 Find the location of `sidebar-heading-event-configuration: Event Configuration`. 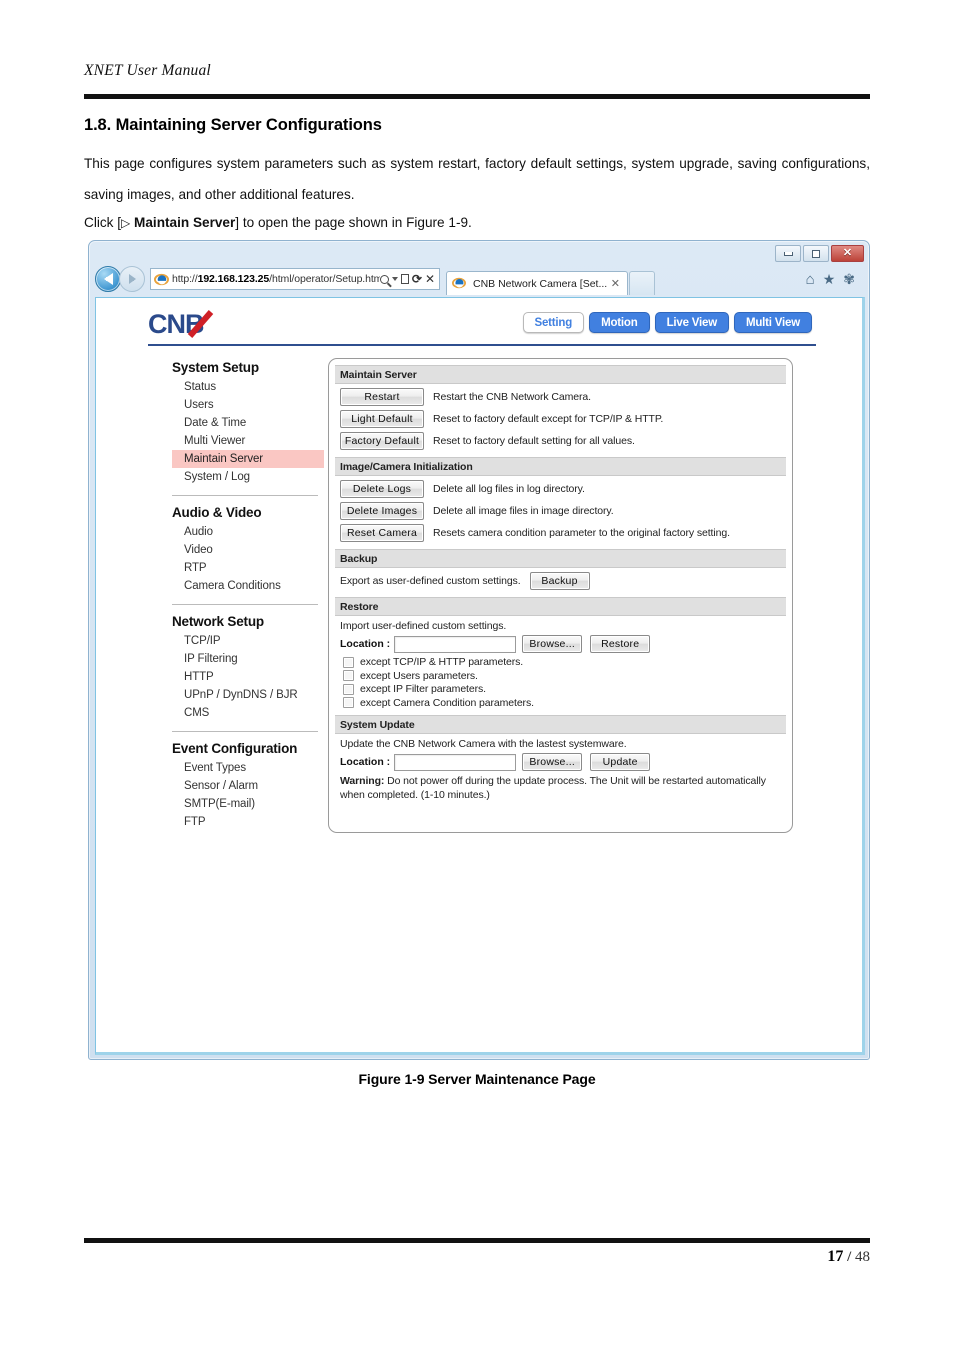

sidebar-heading-event-configuration: Event Configuration is located at coordinates (235, 748).